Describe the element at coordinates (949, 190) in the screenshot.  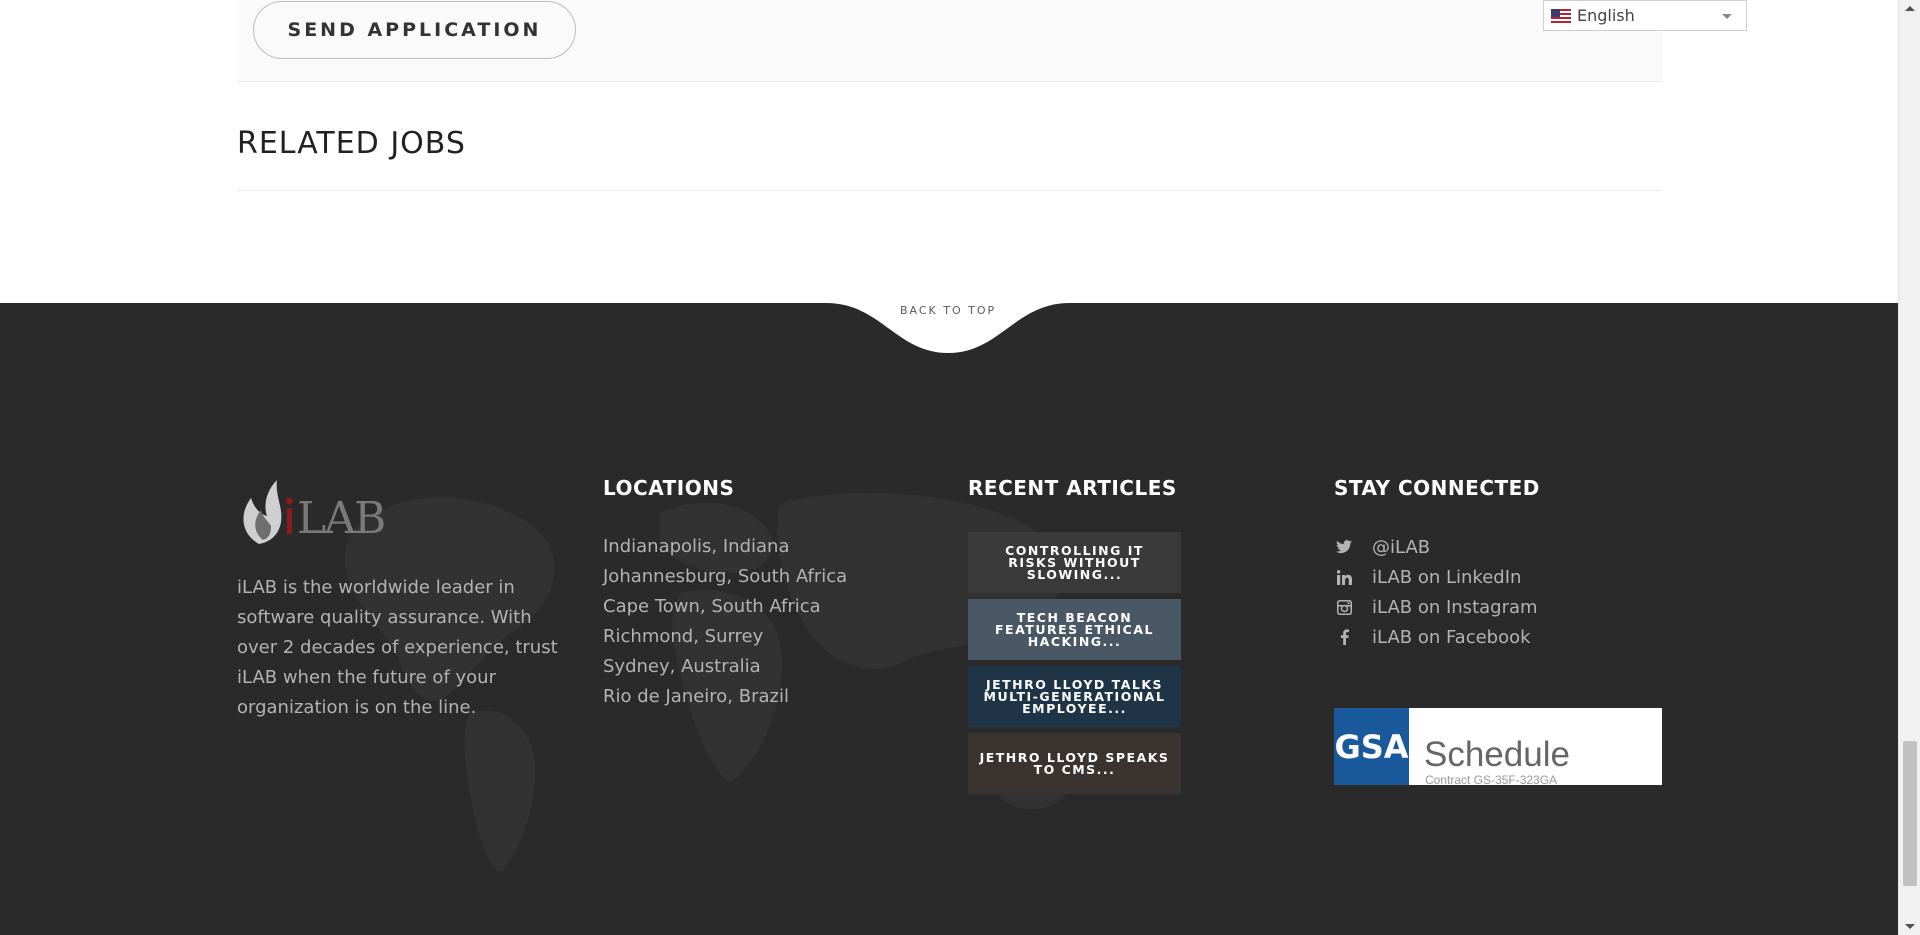
I see `divider` at that location.